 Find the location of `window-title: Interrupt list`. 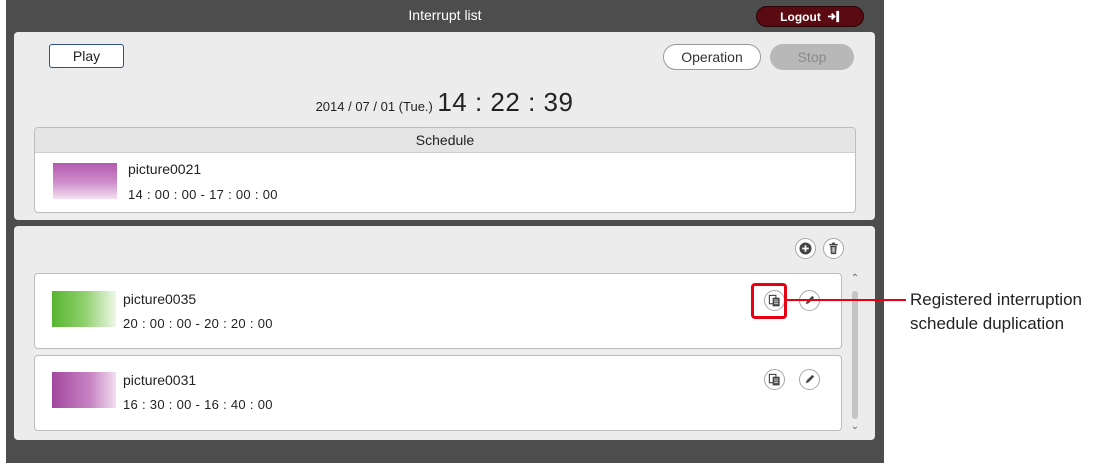

window-title: Interrupt list is located at coordinates (445, 15).